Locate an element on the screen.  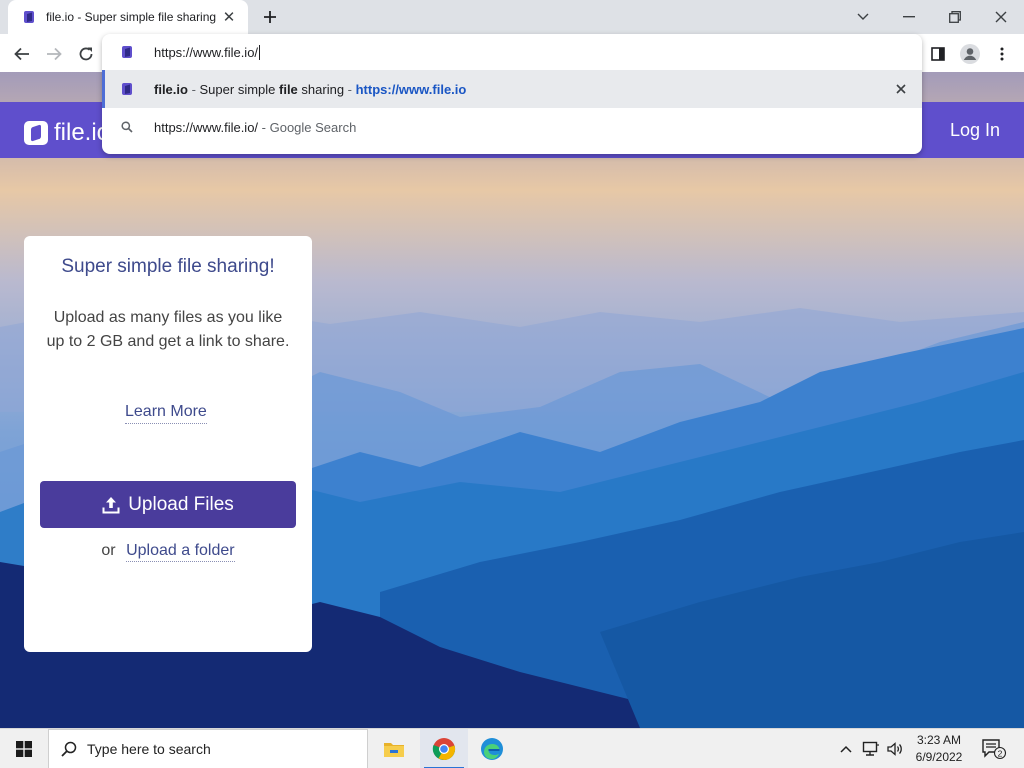
card-heading: Super simple file sharing! is located at coordinates (168, 266).